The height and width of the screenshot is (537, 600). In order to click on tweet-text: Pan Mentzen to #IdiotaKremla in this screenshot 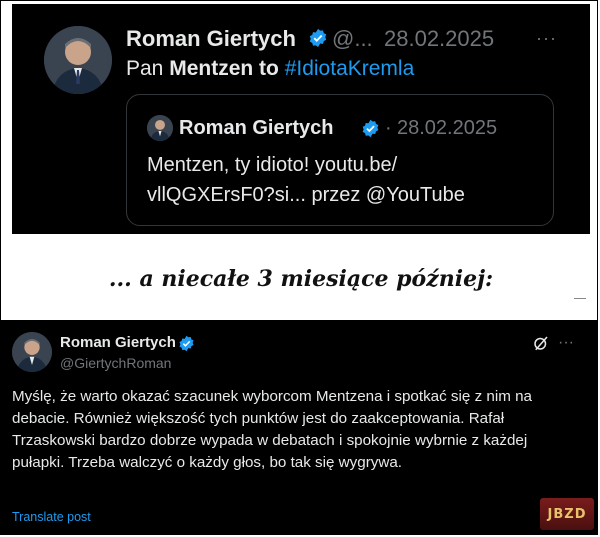, I will do `click(270, 69)`.